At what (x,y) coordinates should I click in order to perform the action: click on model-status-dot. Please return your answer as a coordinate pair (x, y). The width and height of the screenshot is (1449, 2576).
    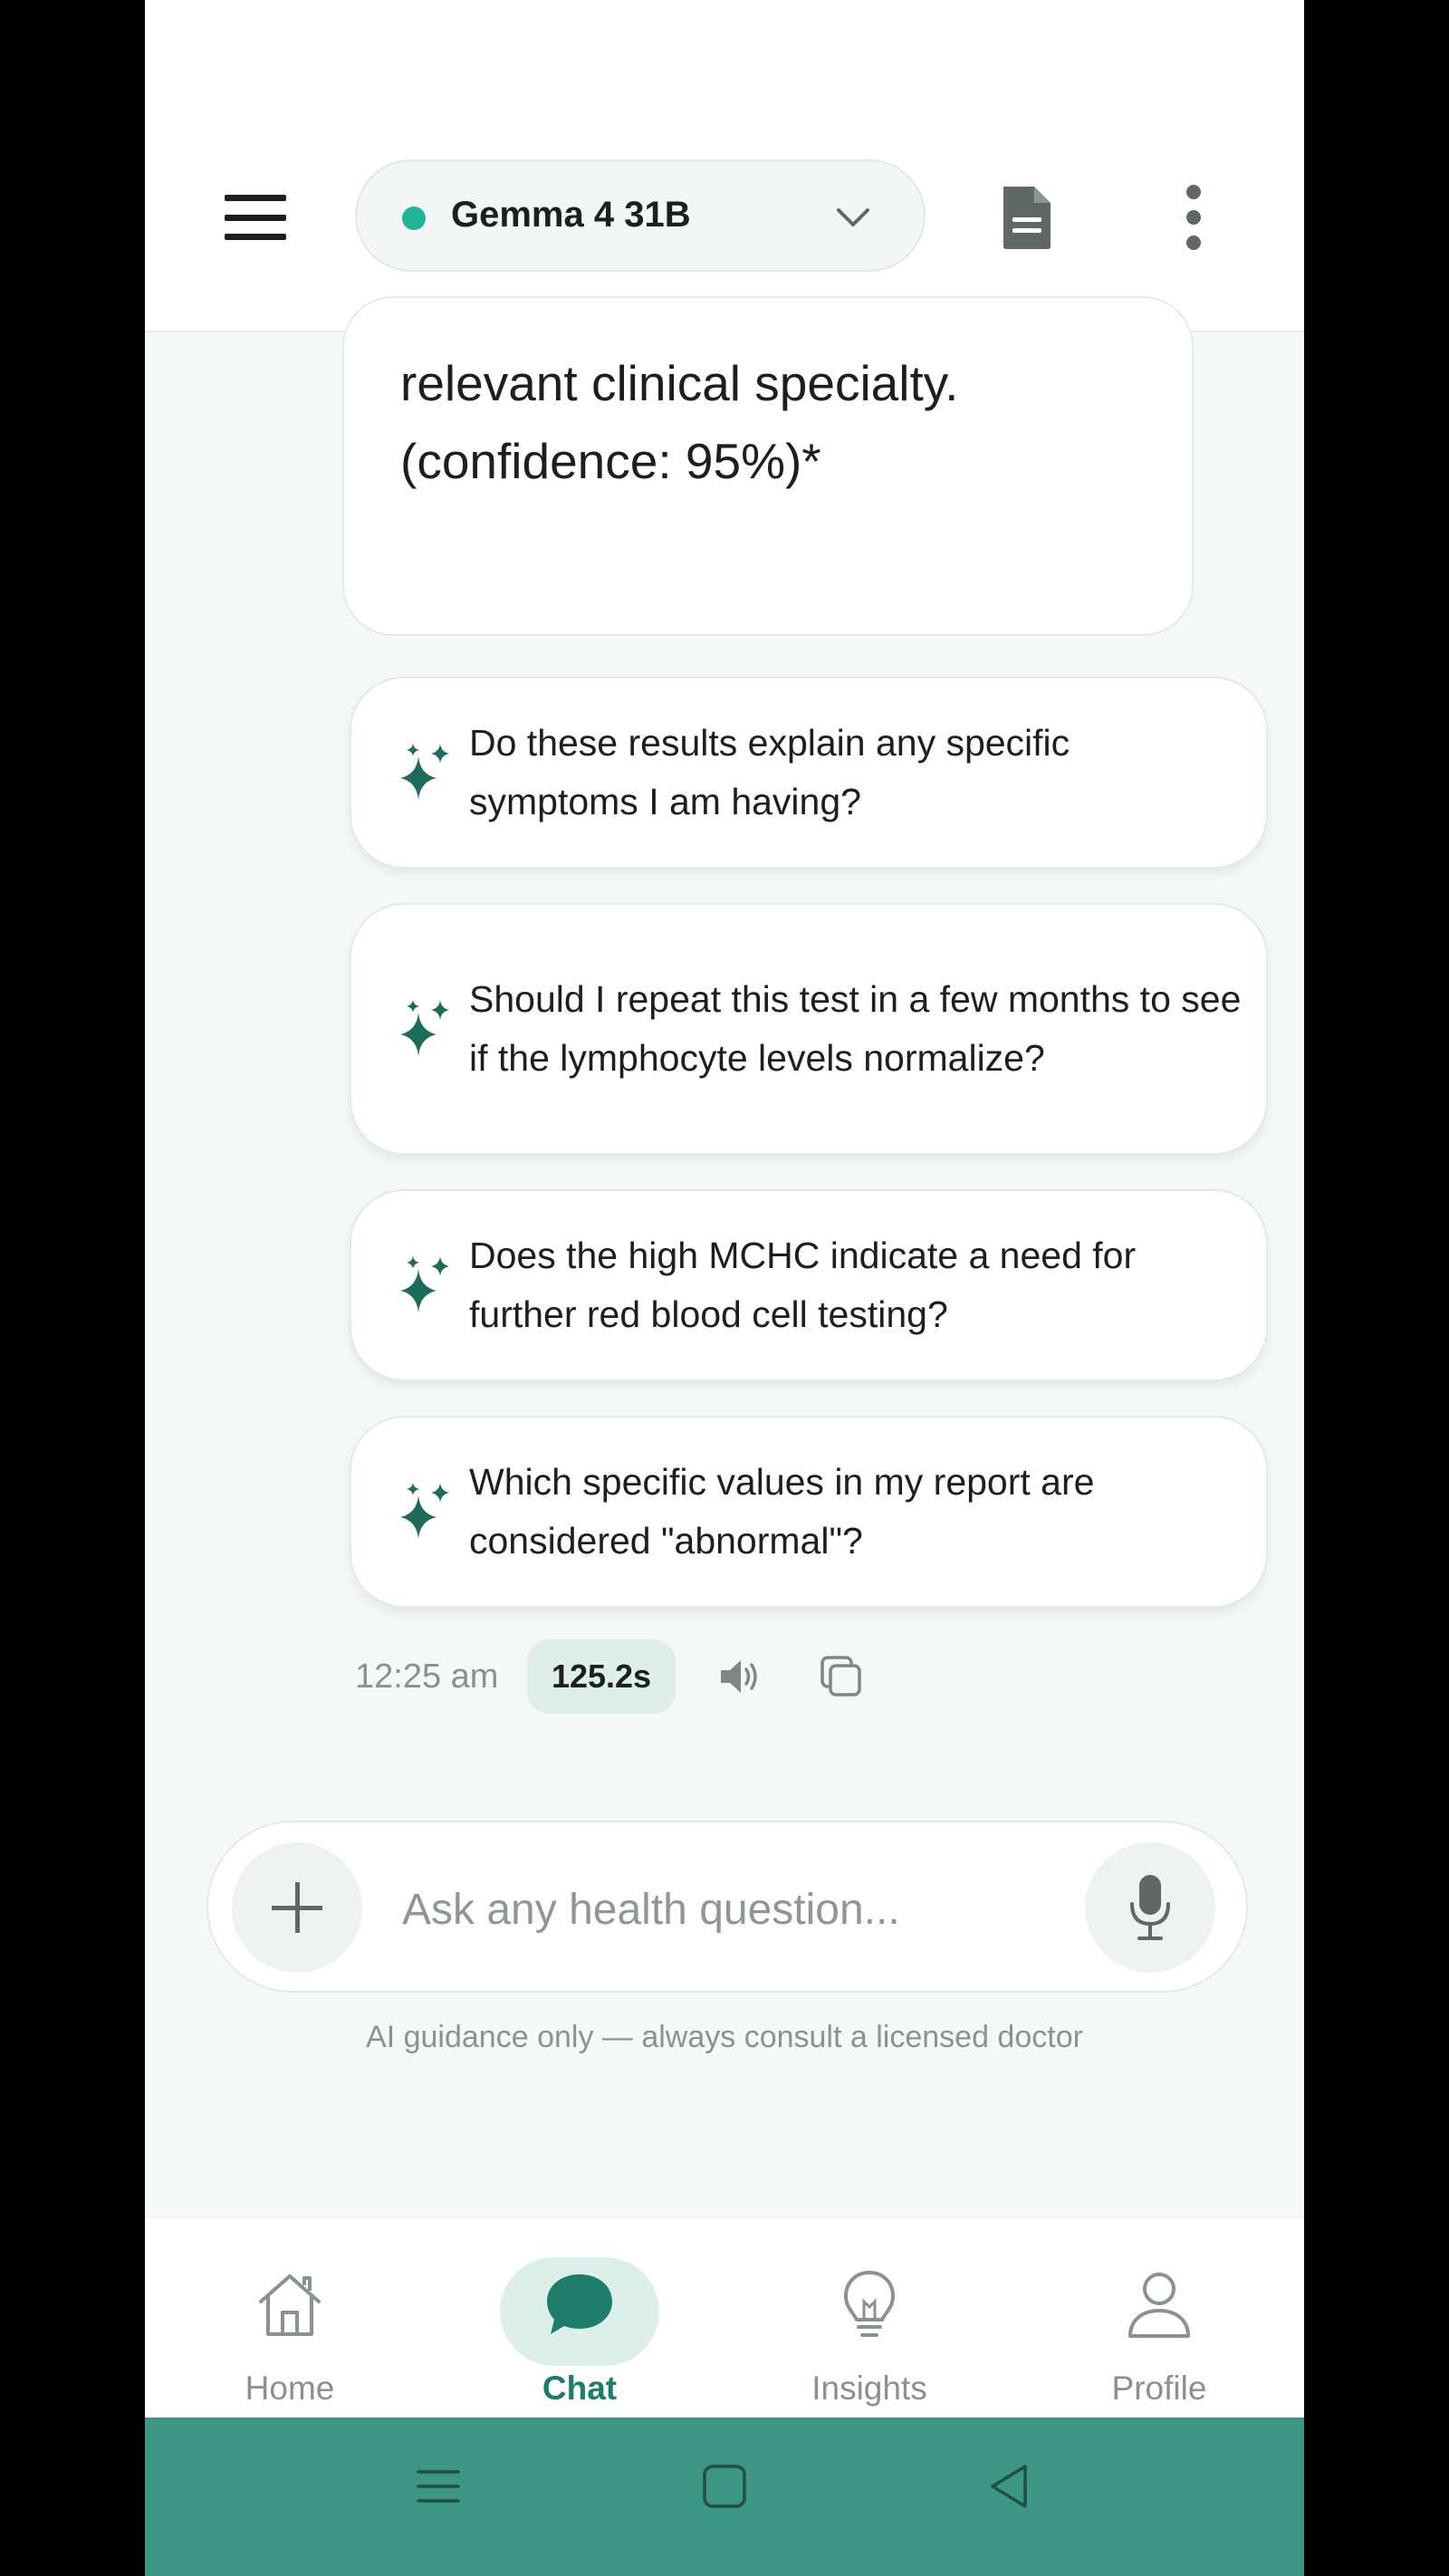
    Looking at the image, I should click on (414, 218).